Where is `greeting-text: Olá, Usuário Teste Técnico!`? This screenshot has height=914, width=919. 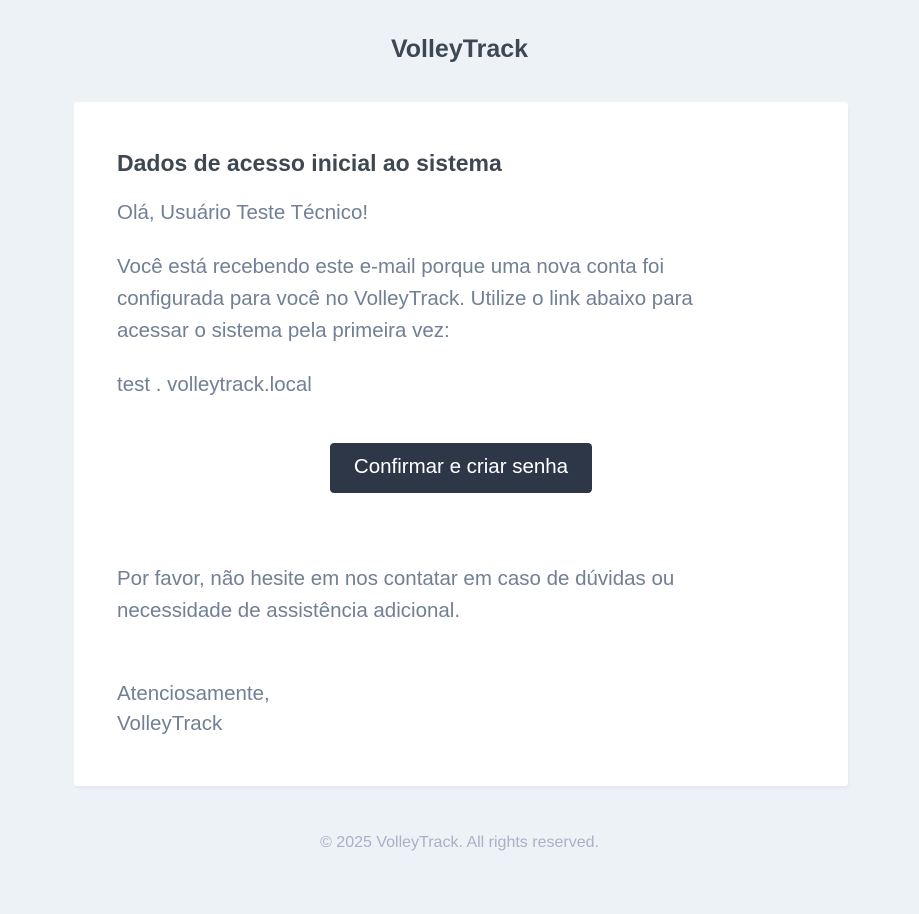 greeting-text: Olá, Usuário Teste Técnico! is located at coordinates (243, 212).